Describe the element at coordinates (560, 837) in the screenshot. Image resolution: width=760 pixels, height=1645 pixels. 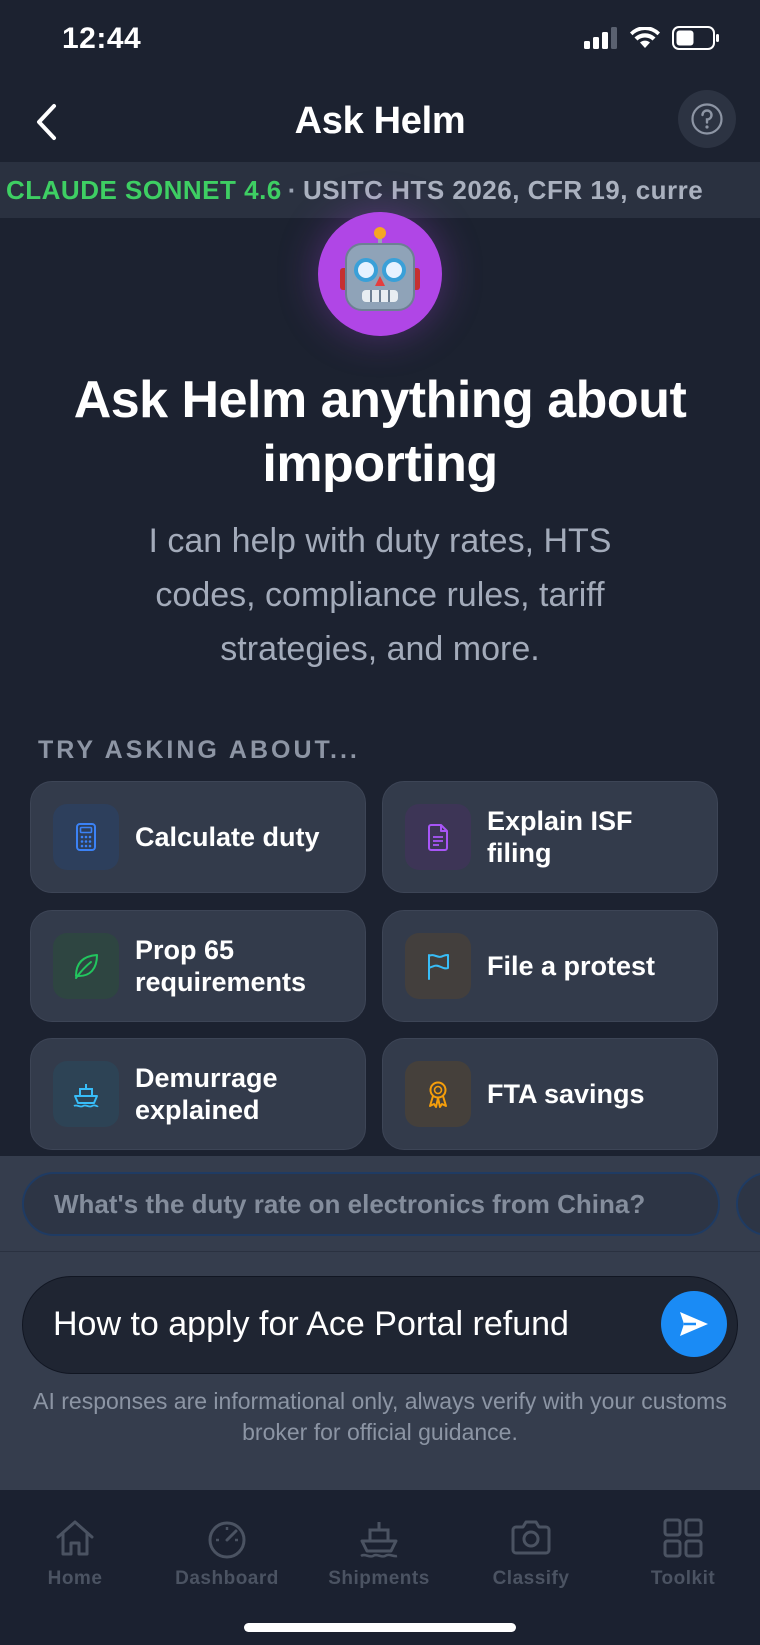
I see `suggestion-label: Explain ISF filing` at that location.